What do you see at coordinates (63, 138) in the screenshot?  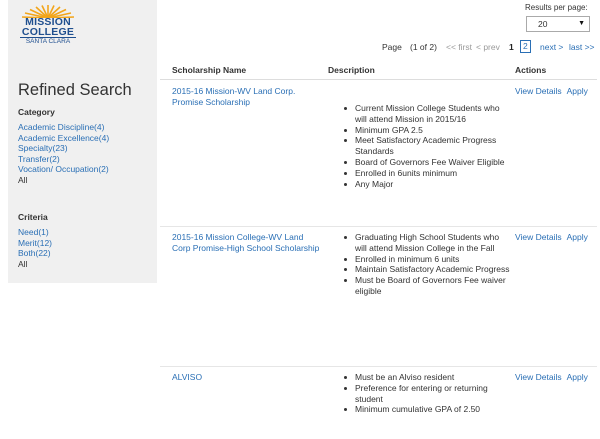 I see `category-academic-excellence: Academic Excellence(4)` at bounding box center [63, 138].